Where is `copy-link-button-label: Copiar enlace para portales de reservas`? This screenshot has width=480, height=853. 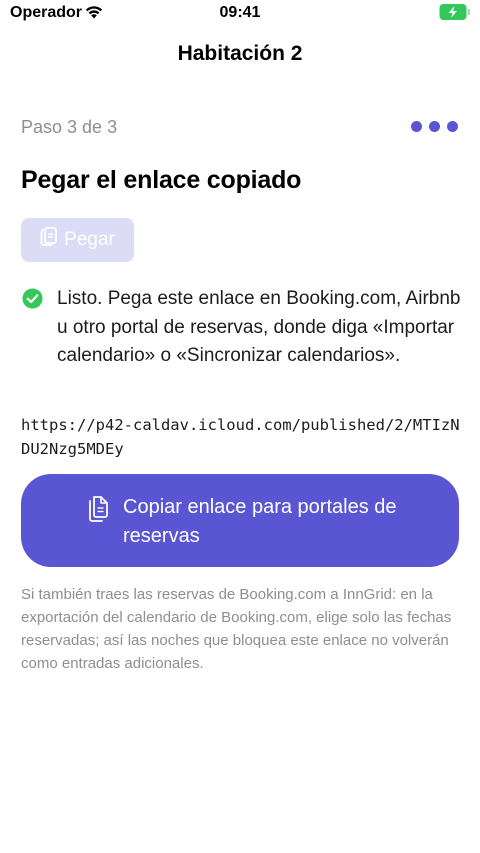 copy-link-button-label: Copiar enlace para portales de reservas is located at coordinates (260, 521).